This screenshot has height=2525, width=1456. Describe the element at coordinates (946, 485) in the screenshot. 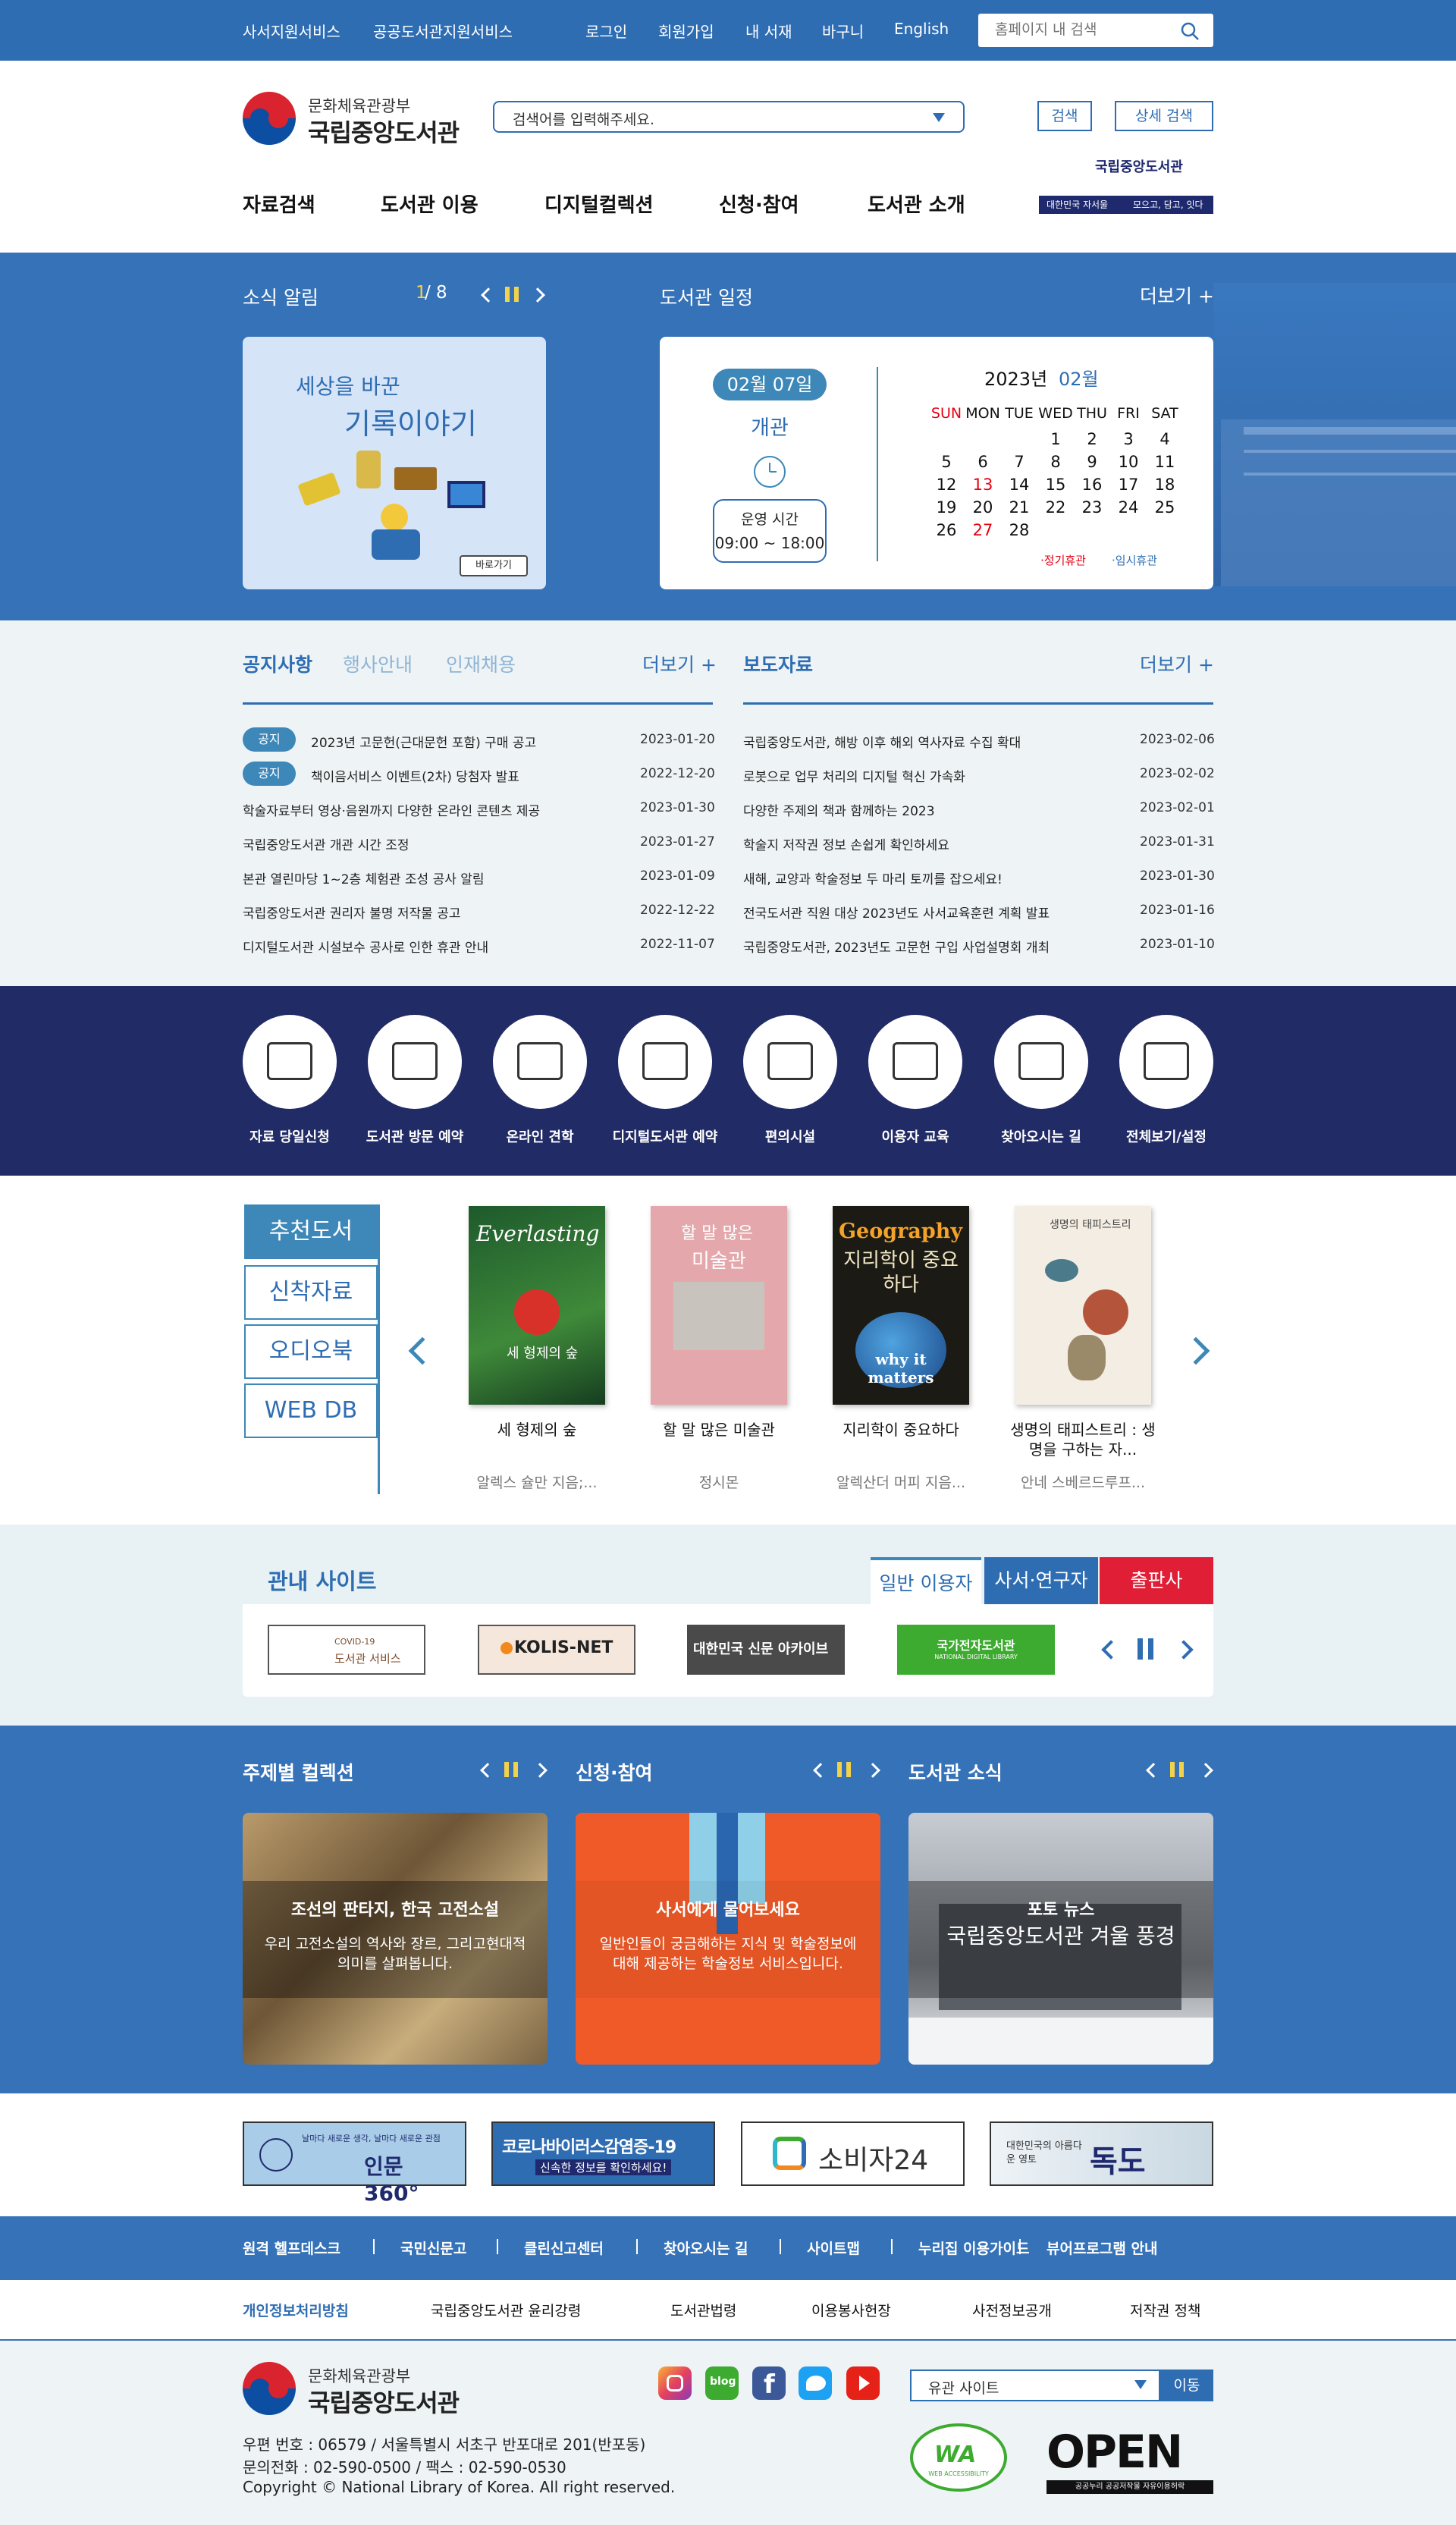

I see `calendar-day: 12` at that location.